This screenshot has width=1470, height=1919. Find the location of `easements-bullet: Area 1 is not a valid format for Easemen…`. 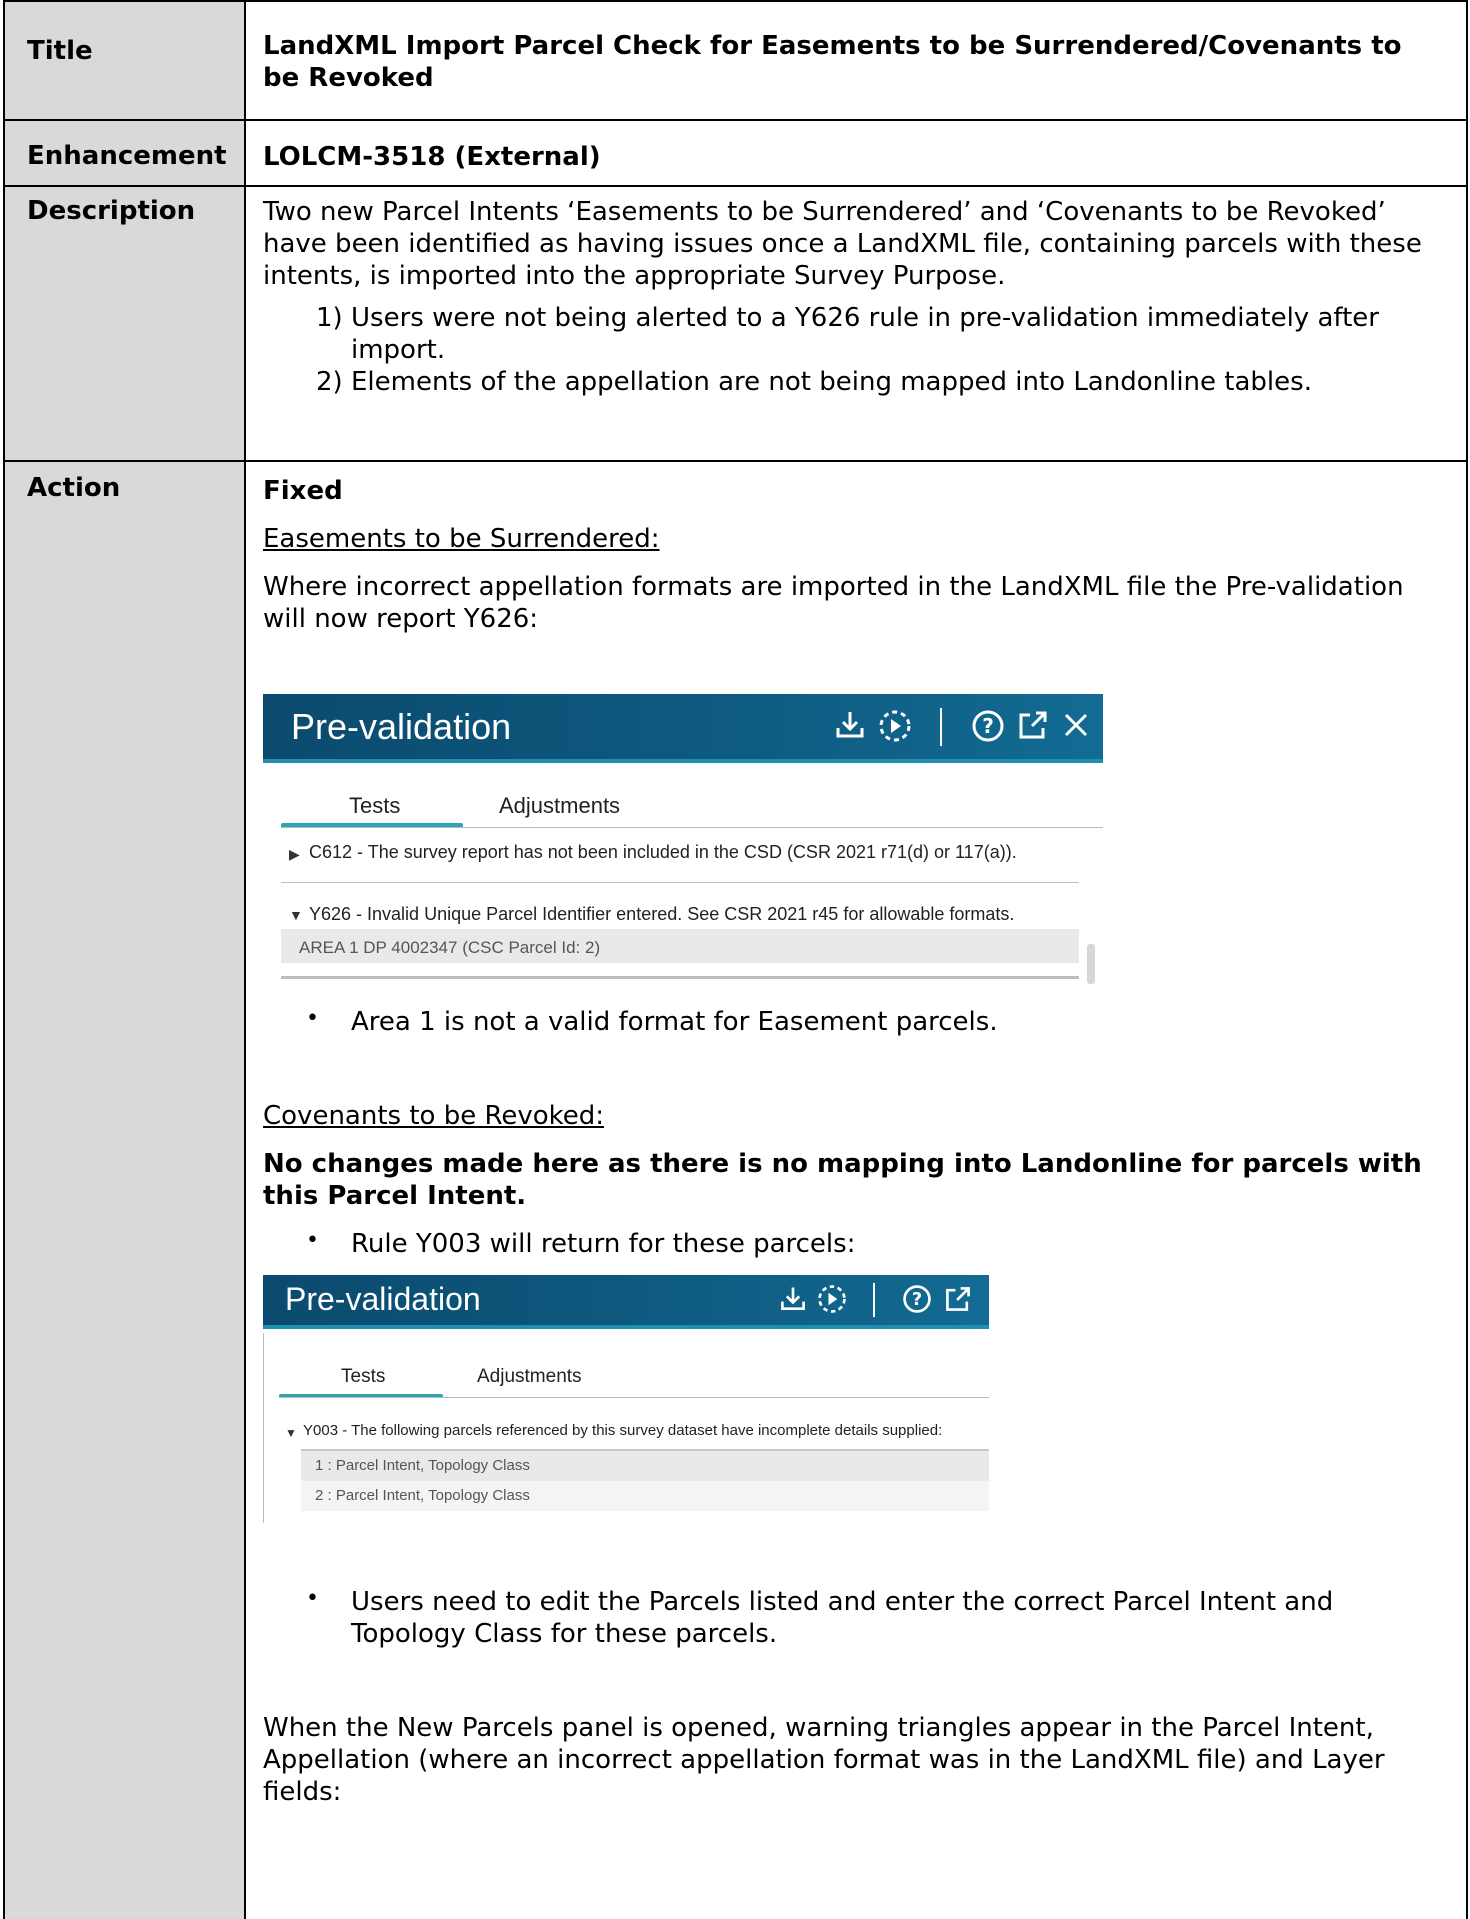

easements-bullet: Area 1 is not a valid format for Easemen… is located at coordinates (674, 1022).